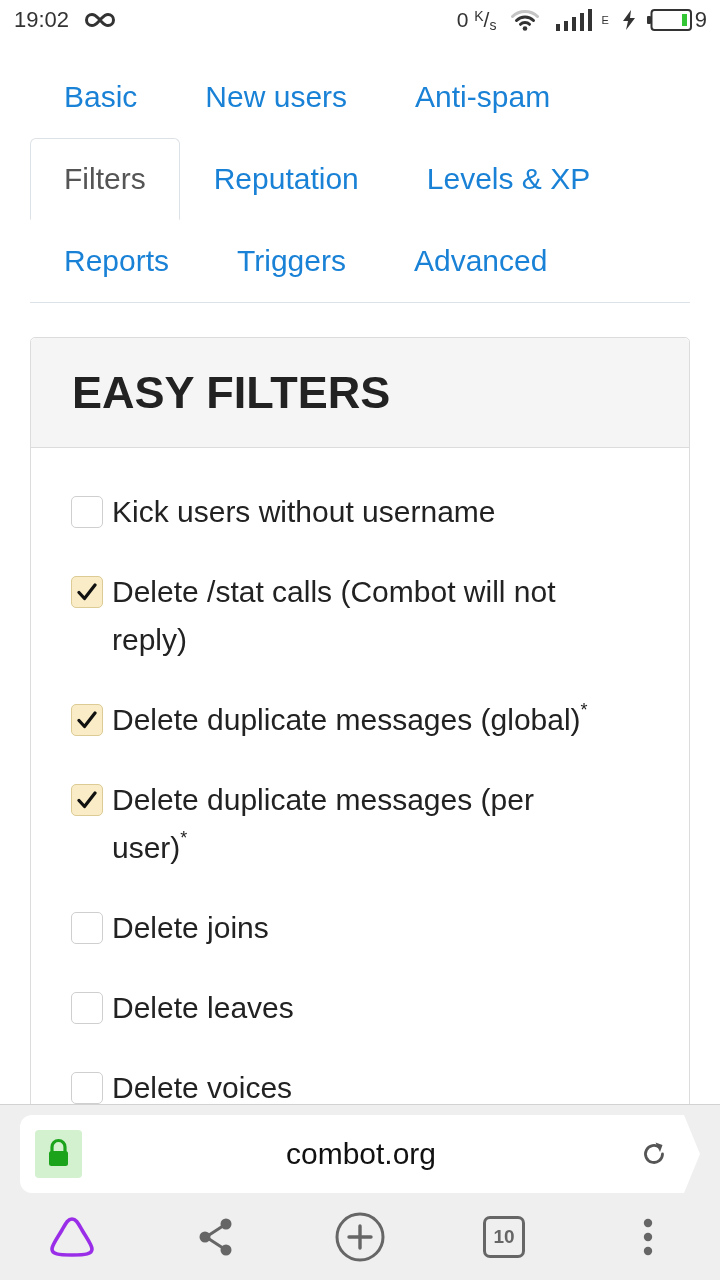 This screenshot has height=1280, width=720. What do you see at coordinates (42, 20) in the screenshot?
I see `status-time: 19:02` at bounding box center [42, 20].